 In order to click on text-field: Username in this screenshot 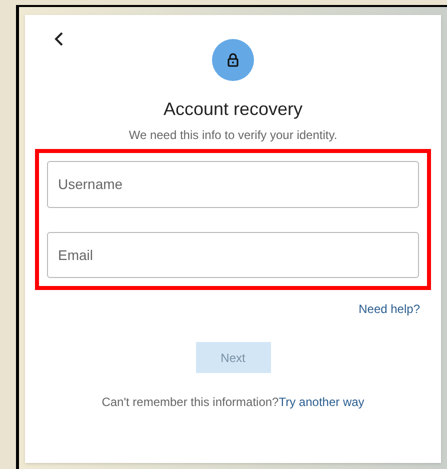, I will do `click(233, 184)`.